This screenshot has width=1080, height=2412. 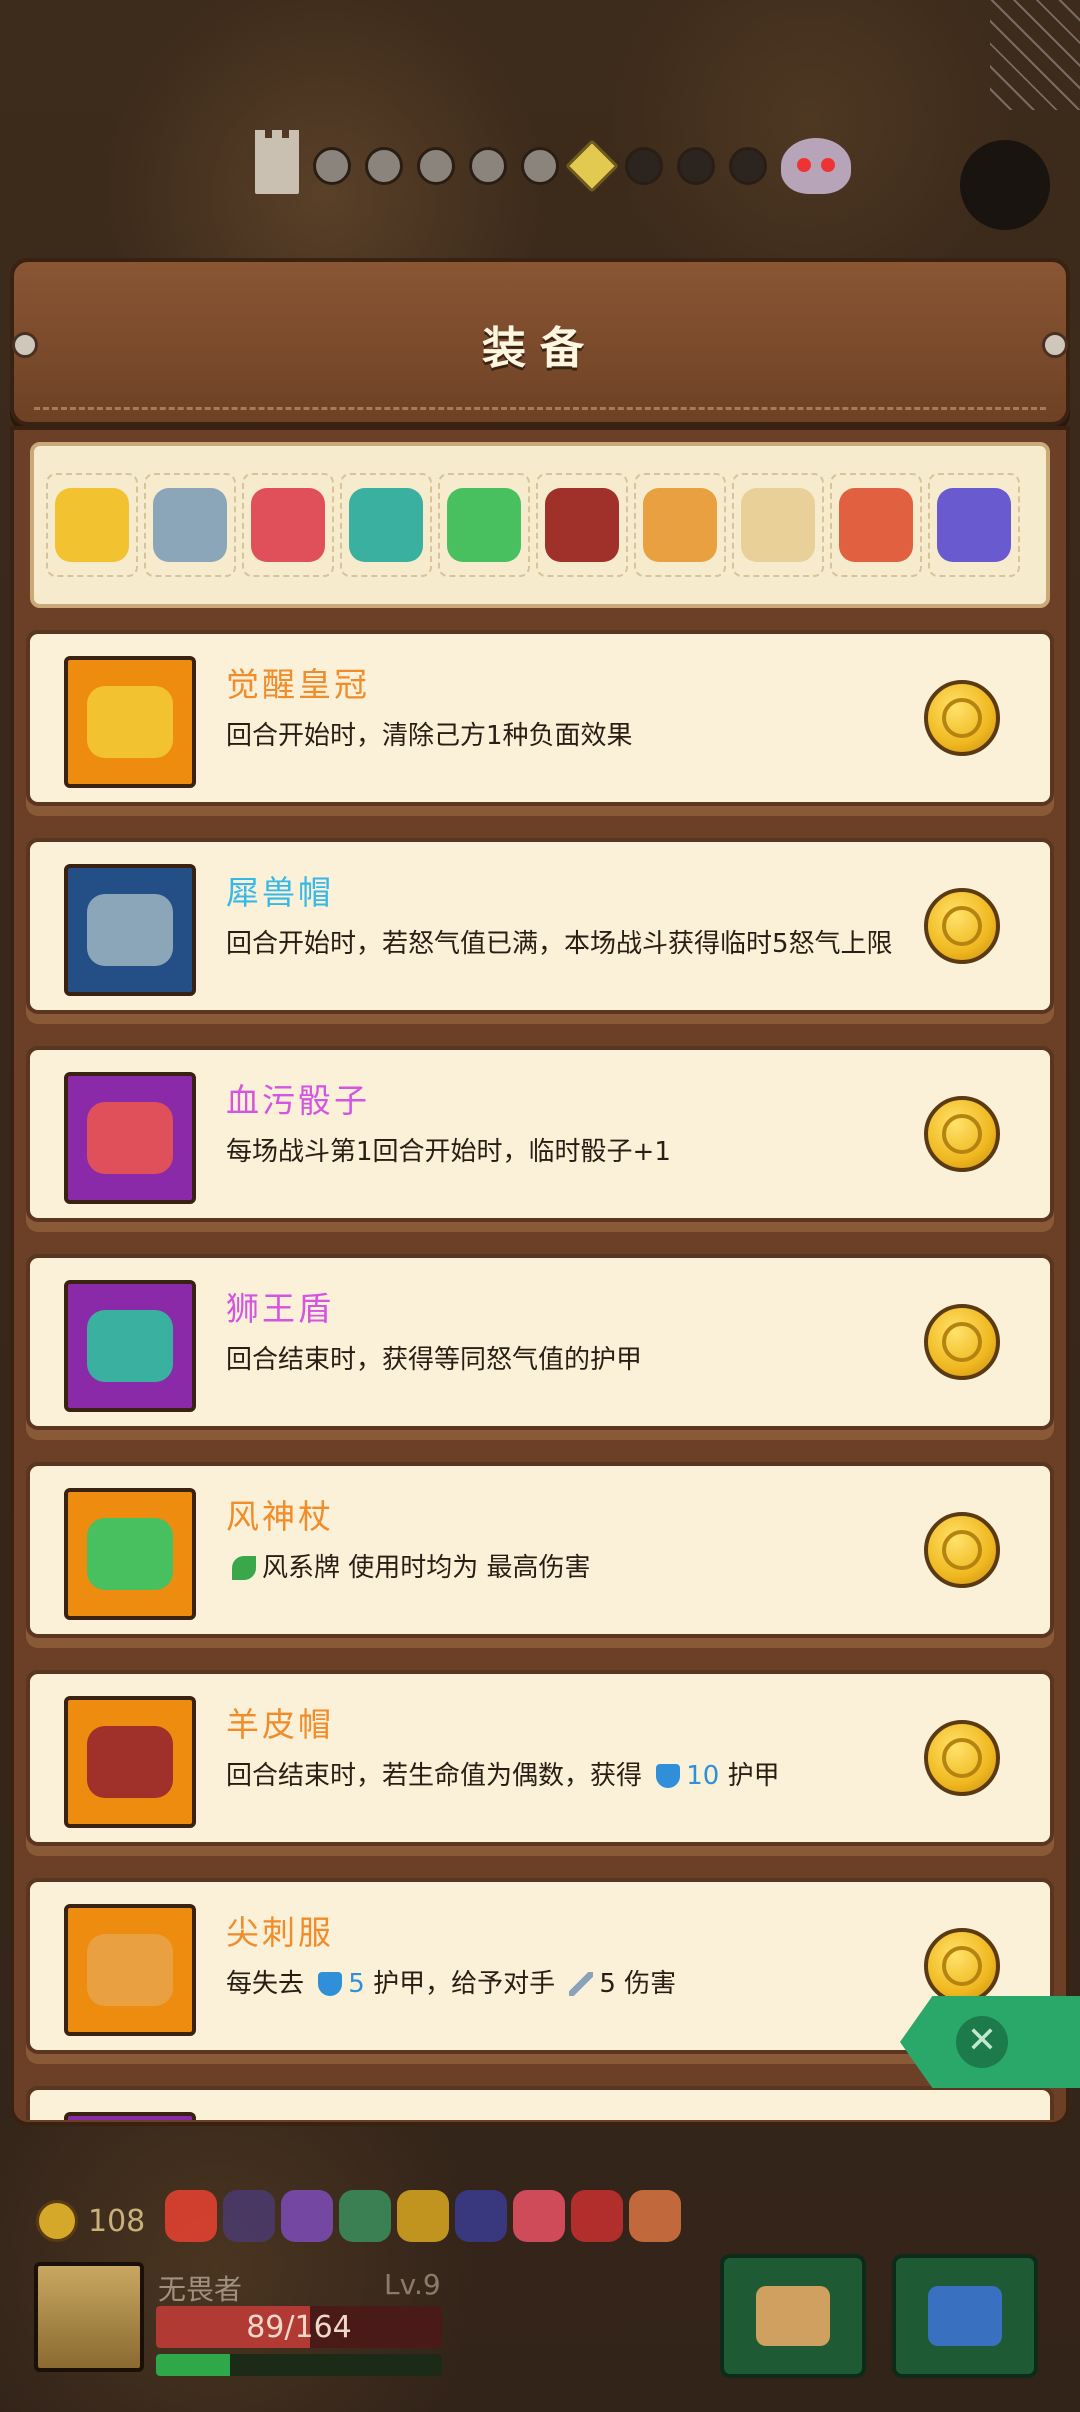 I want to click on wind-staff-icon, so click(x=484, y=525).